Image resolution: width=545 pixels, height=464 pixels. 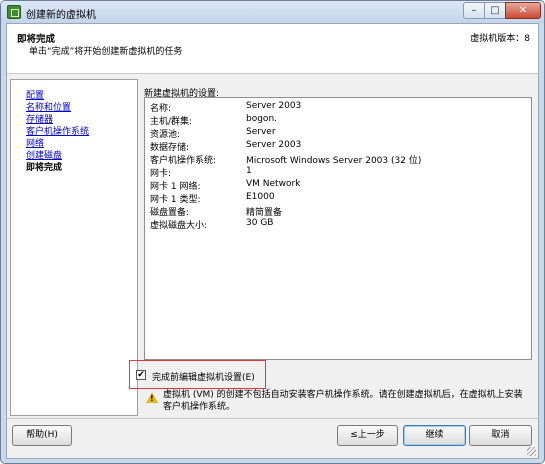 I want to click on nav-item-ready-to-complete: 即将完成, so click(x=44, y=168).